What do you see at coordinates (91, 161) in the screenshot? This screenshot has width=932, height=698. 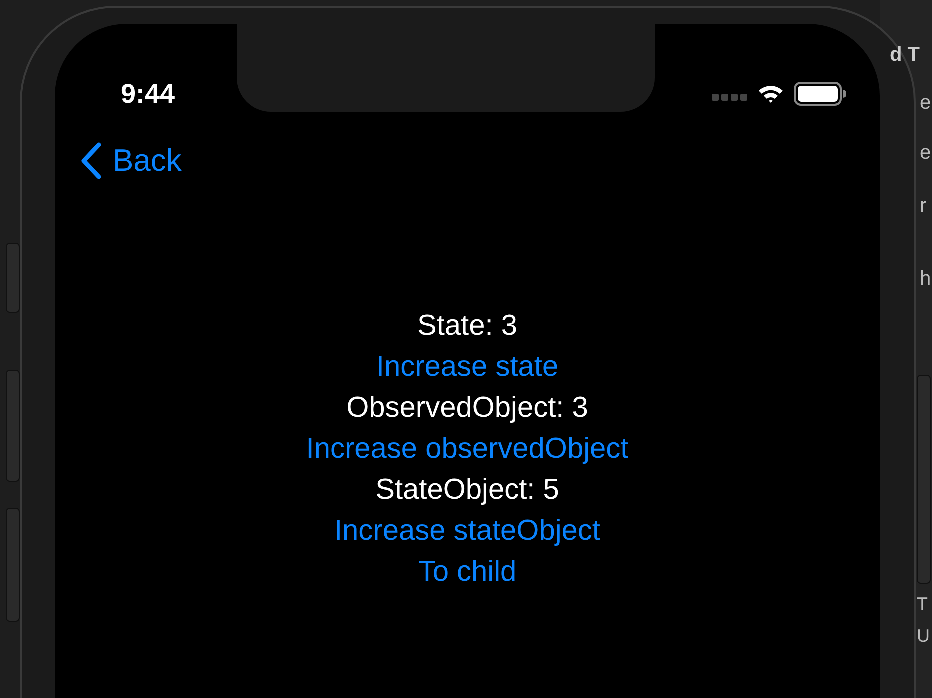 I see `chevron-icon` at bounding box center [91, 161].